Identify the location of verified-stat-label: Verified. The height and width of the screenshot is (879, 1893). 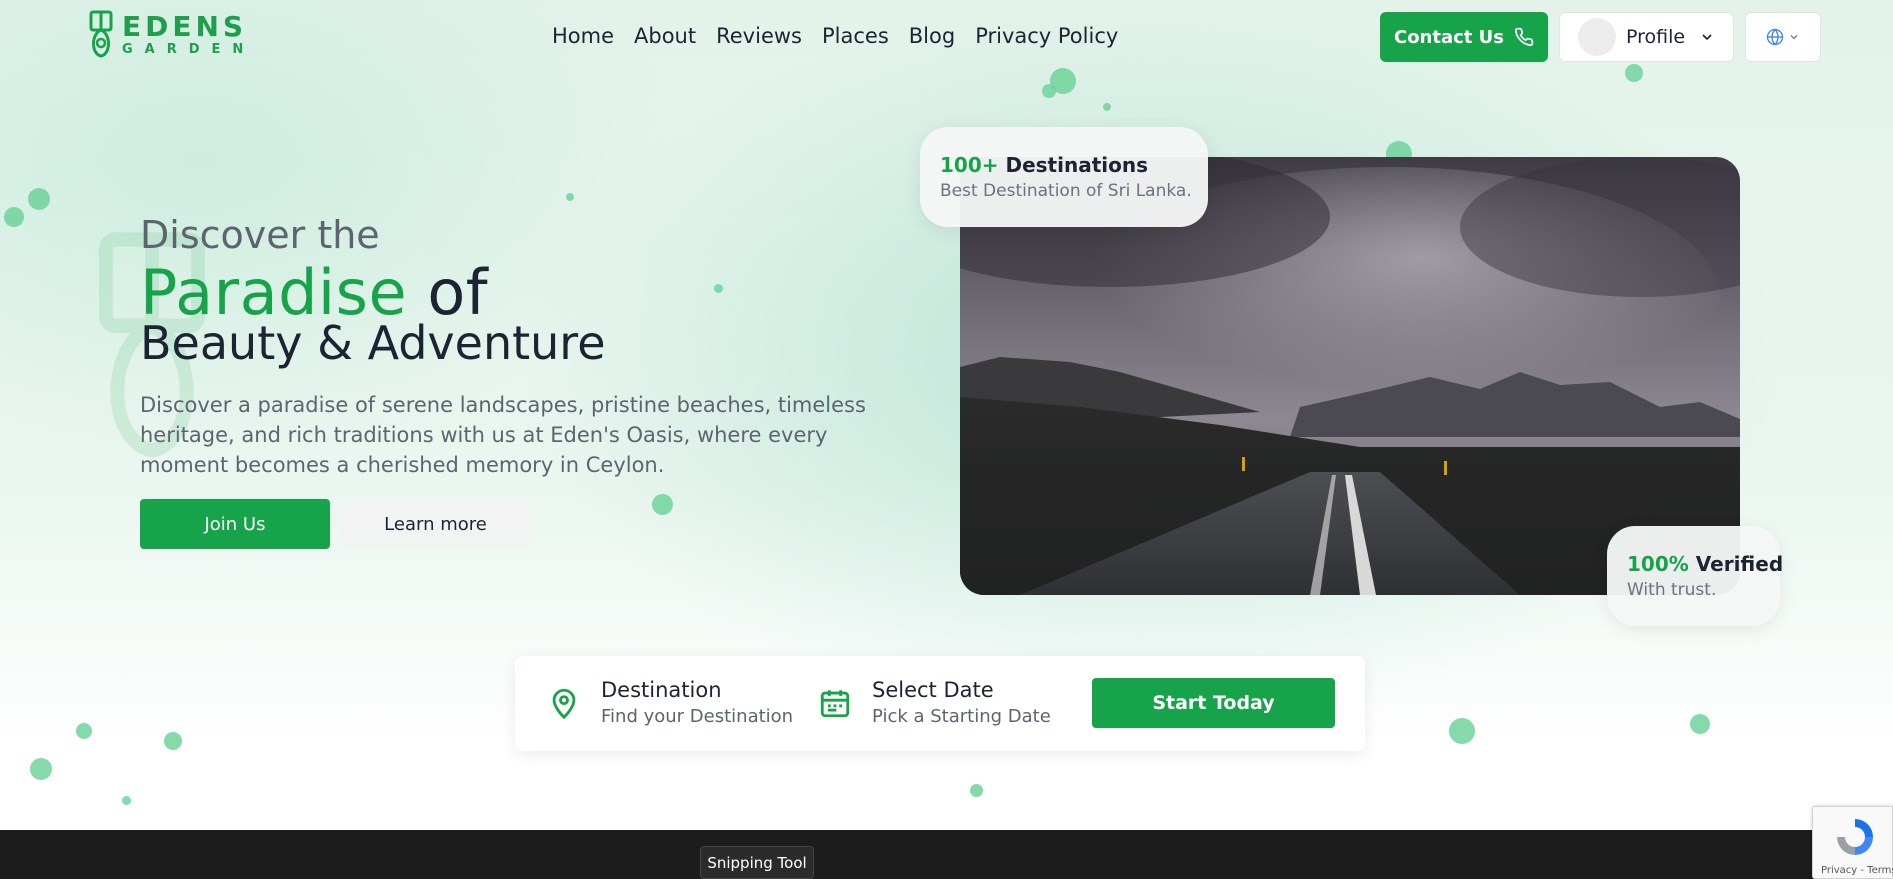
(1739, 564).